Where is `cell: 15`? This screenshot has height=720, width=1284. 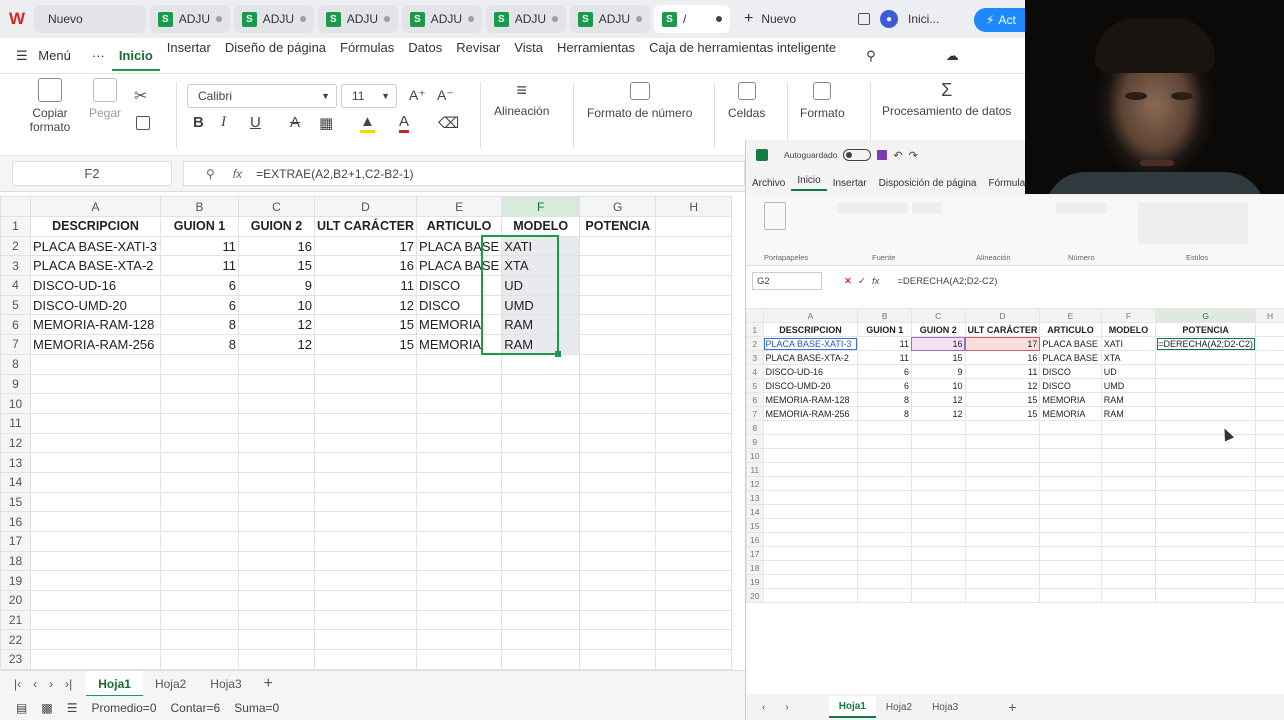 cell: 15 is located at coordinates (276, 266).